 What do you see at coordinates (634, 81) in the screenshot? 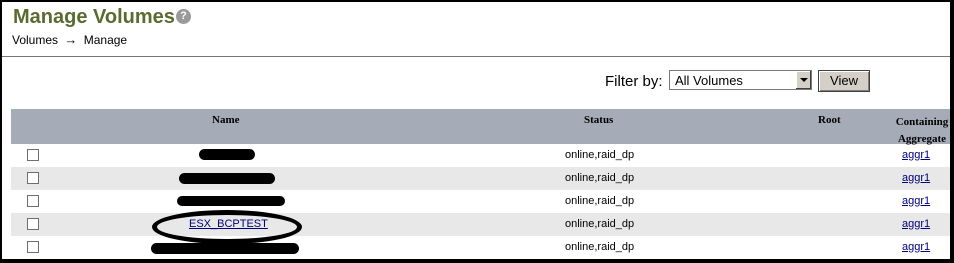
I see `filter-label: Filter by:` at bounding box center [634, 81].